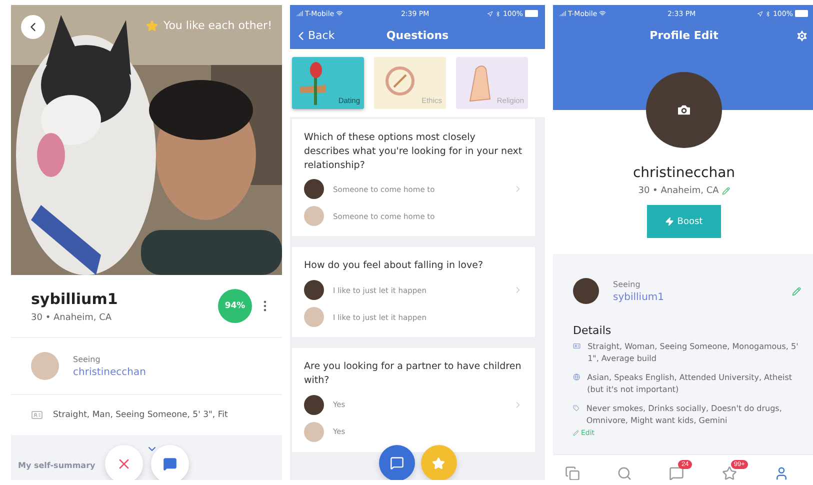  Describe the element at coordinates (669, 221) in the screenshot. I see `lightning-icon` at that location.